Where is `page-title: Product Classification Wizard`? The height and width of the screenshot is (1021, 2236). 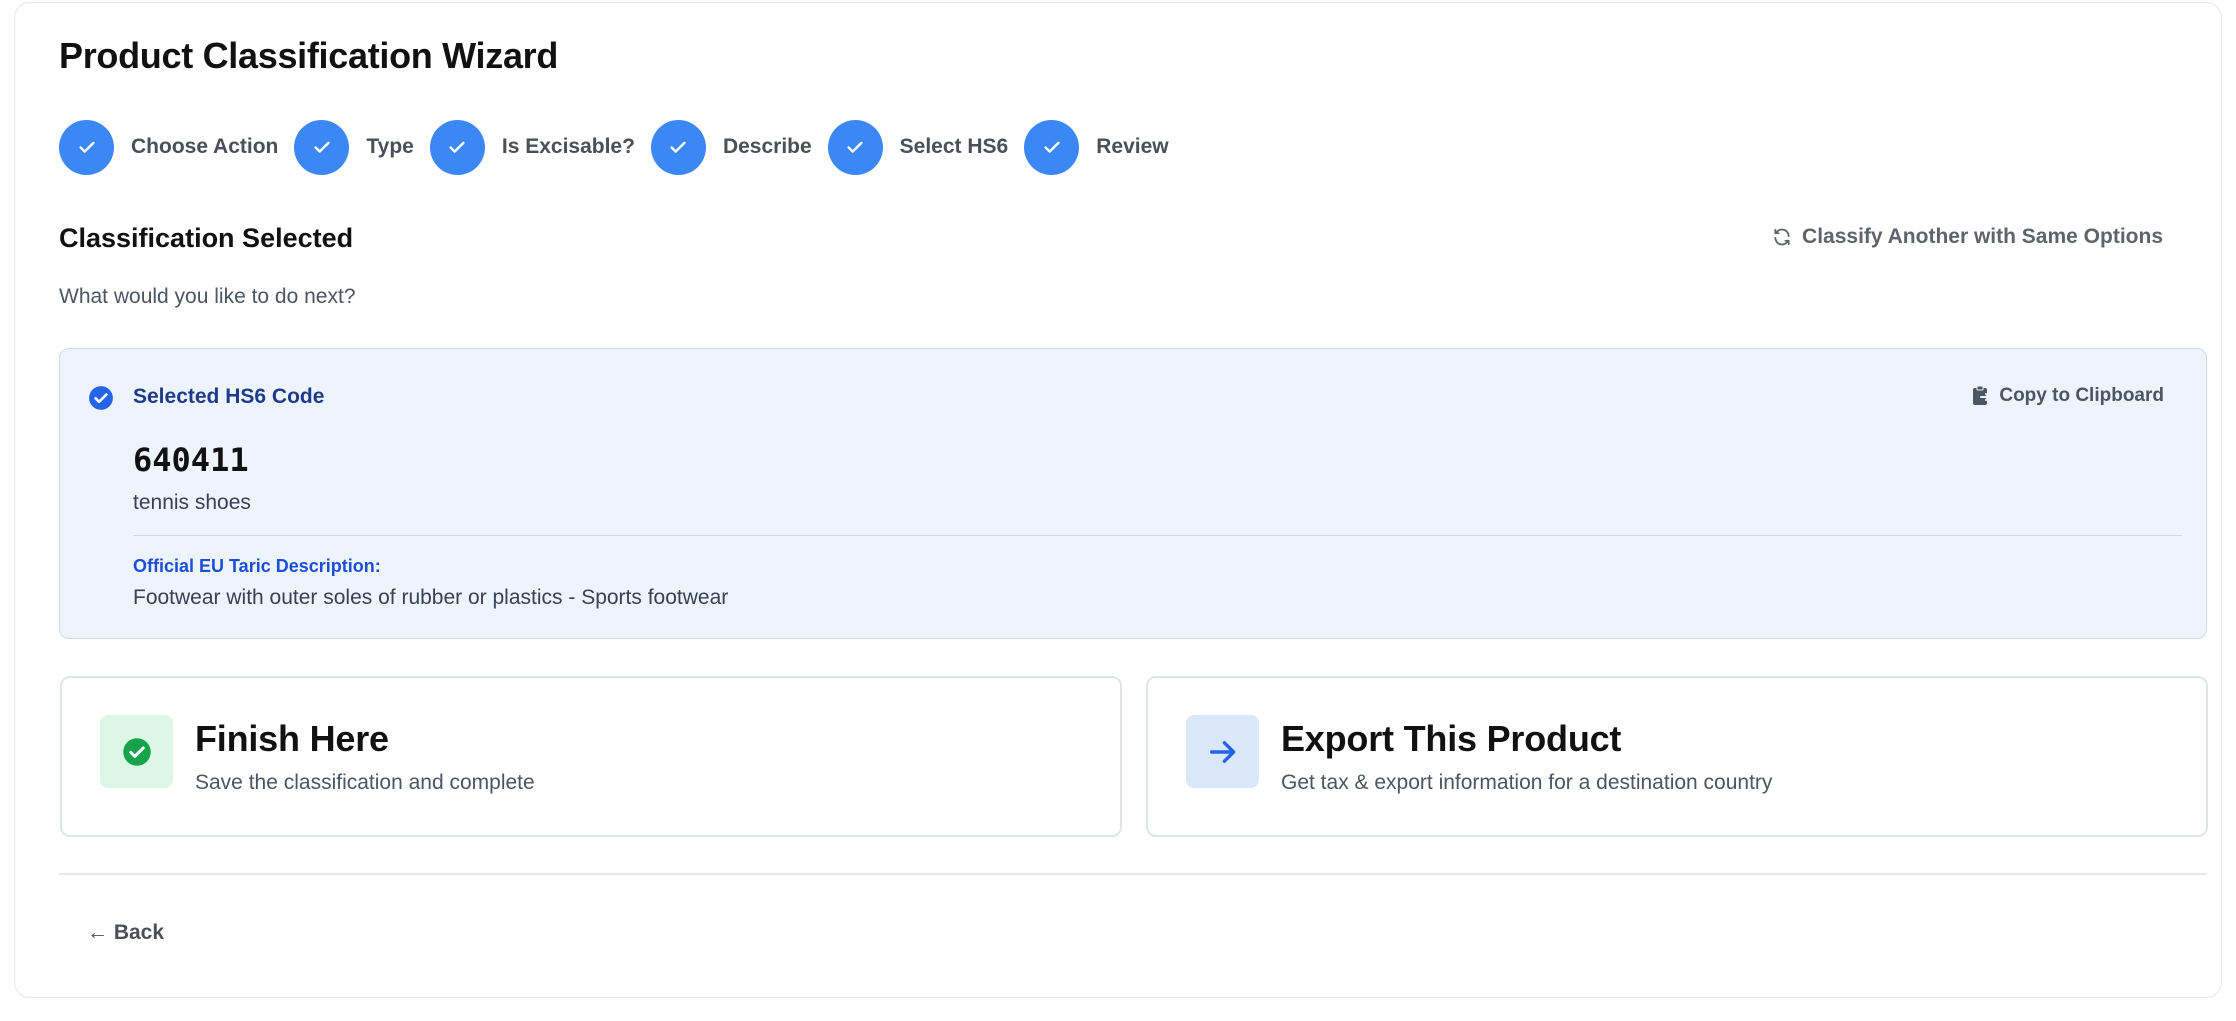 page-title: Product Classification Wizard is located at coordinates (309, 55).